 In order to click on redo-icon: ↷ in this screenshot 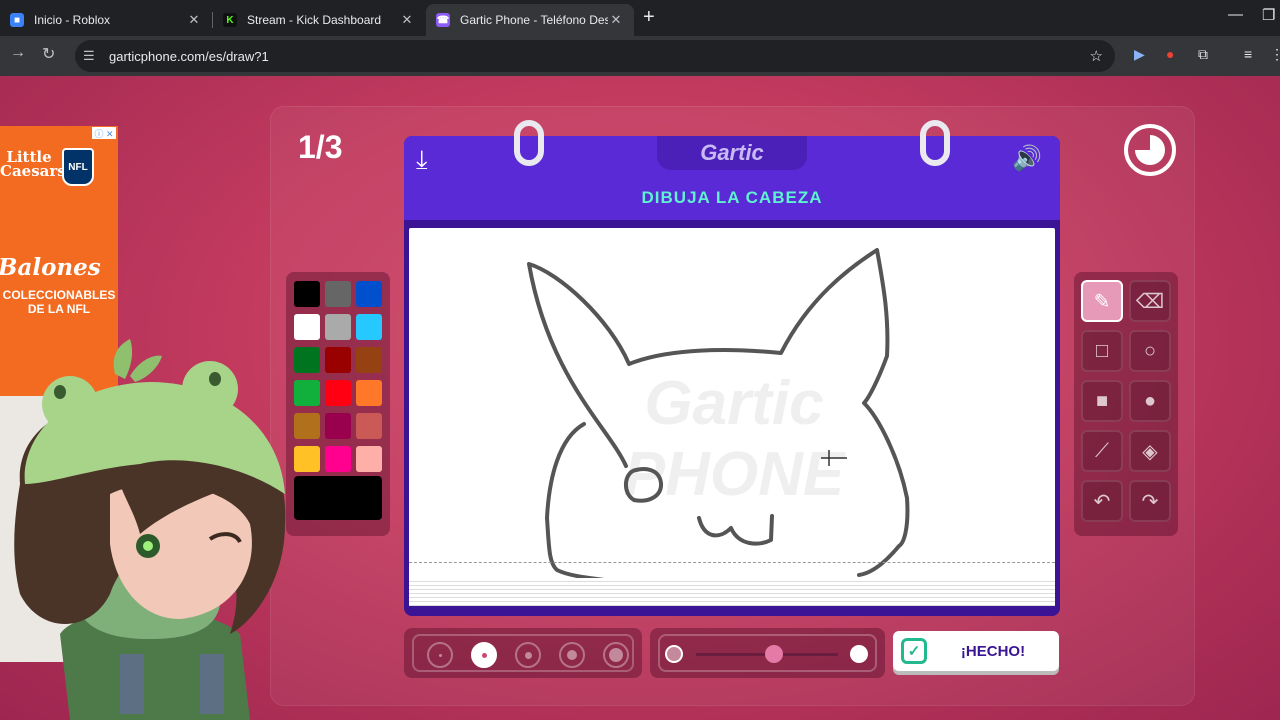, I will do `click(1150, 501)`.